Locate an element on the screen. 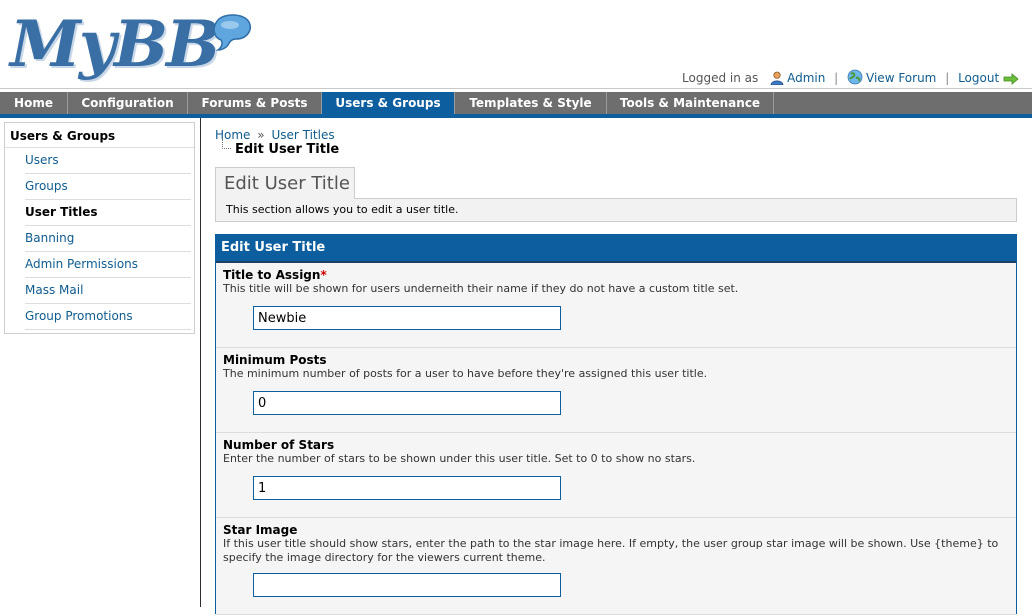 The width and height of the screenshot is (1032, 615). field-label: Title to Assign is located at coordinates (272, 275).